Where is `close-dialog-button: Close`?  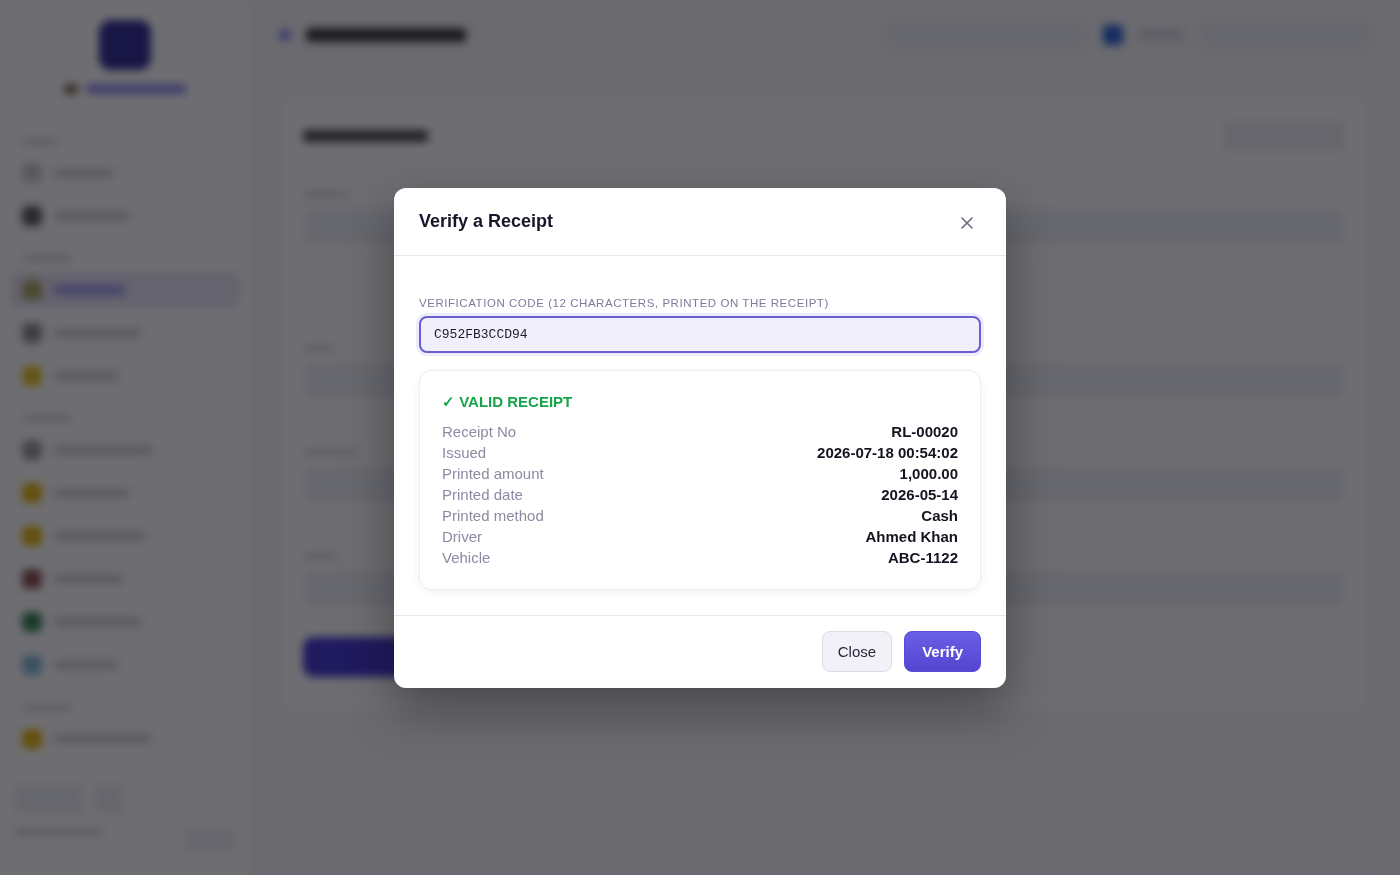 close-dialog-button: Close is located at coordinates (857, 651).